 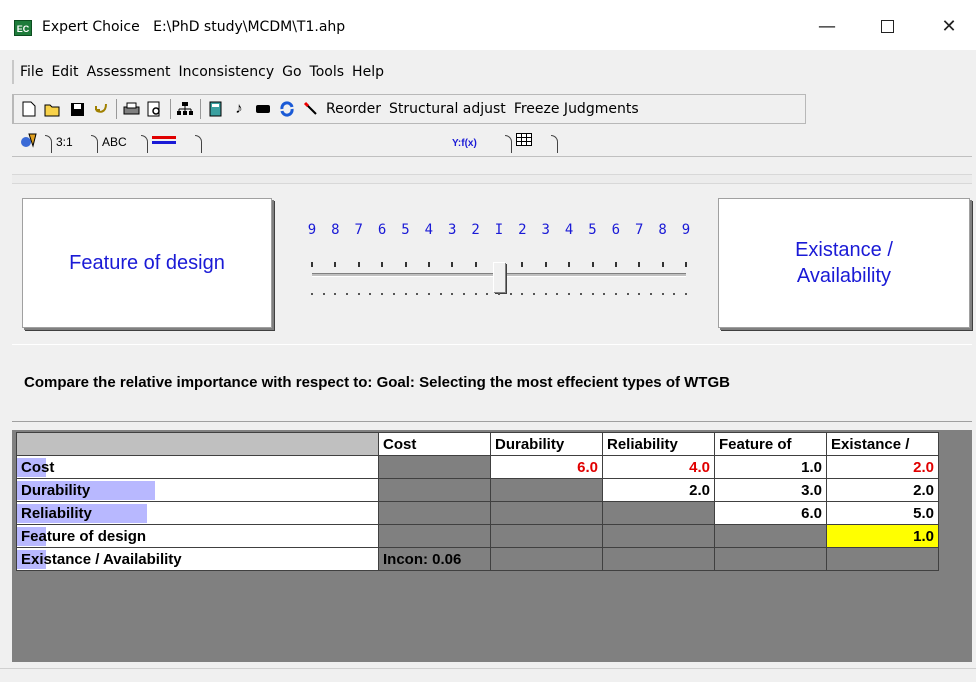 I want to click on print-preview-icon, so click(x=155, y=109).